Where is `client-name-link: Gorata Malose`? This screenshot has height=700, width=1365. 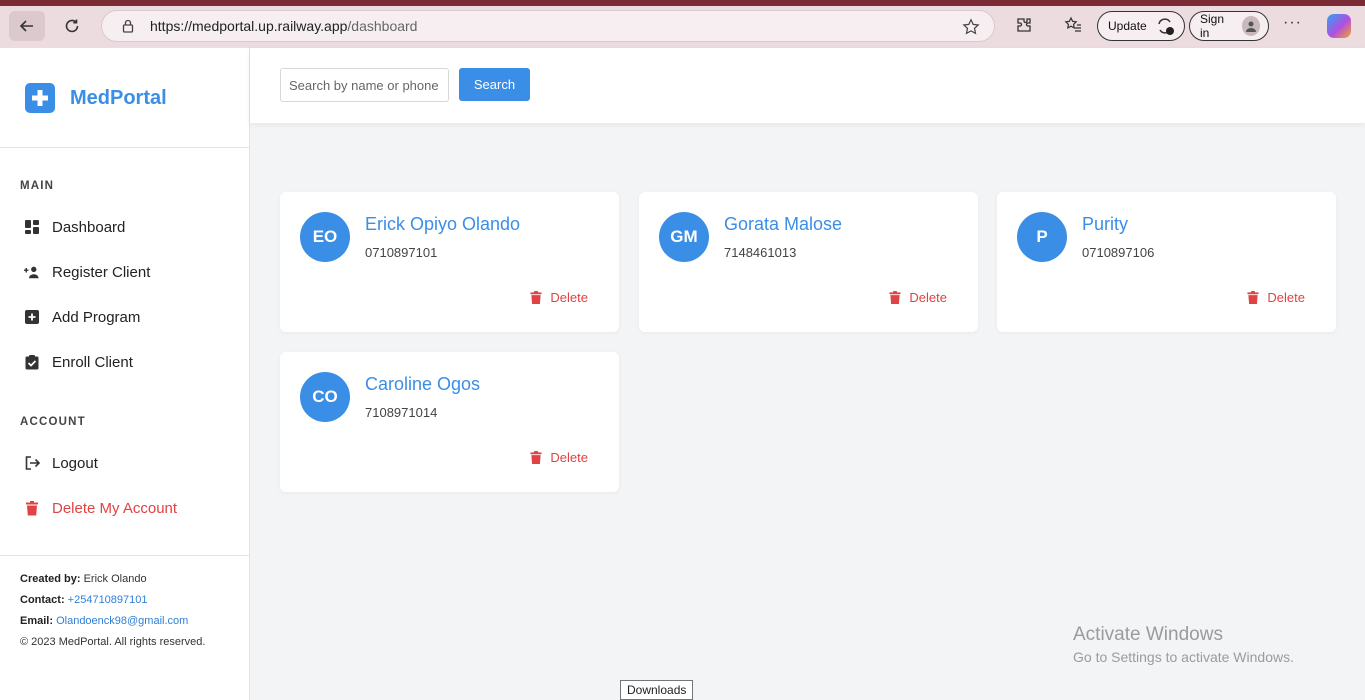
client-name-link: Gorata Malose is located at coordinates (783, 224).